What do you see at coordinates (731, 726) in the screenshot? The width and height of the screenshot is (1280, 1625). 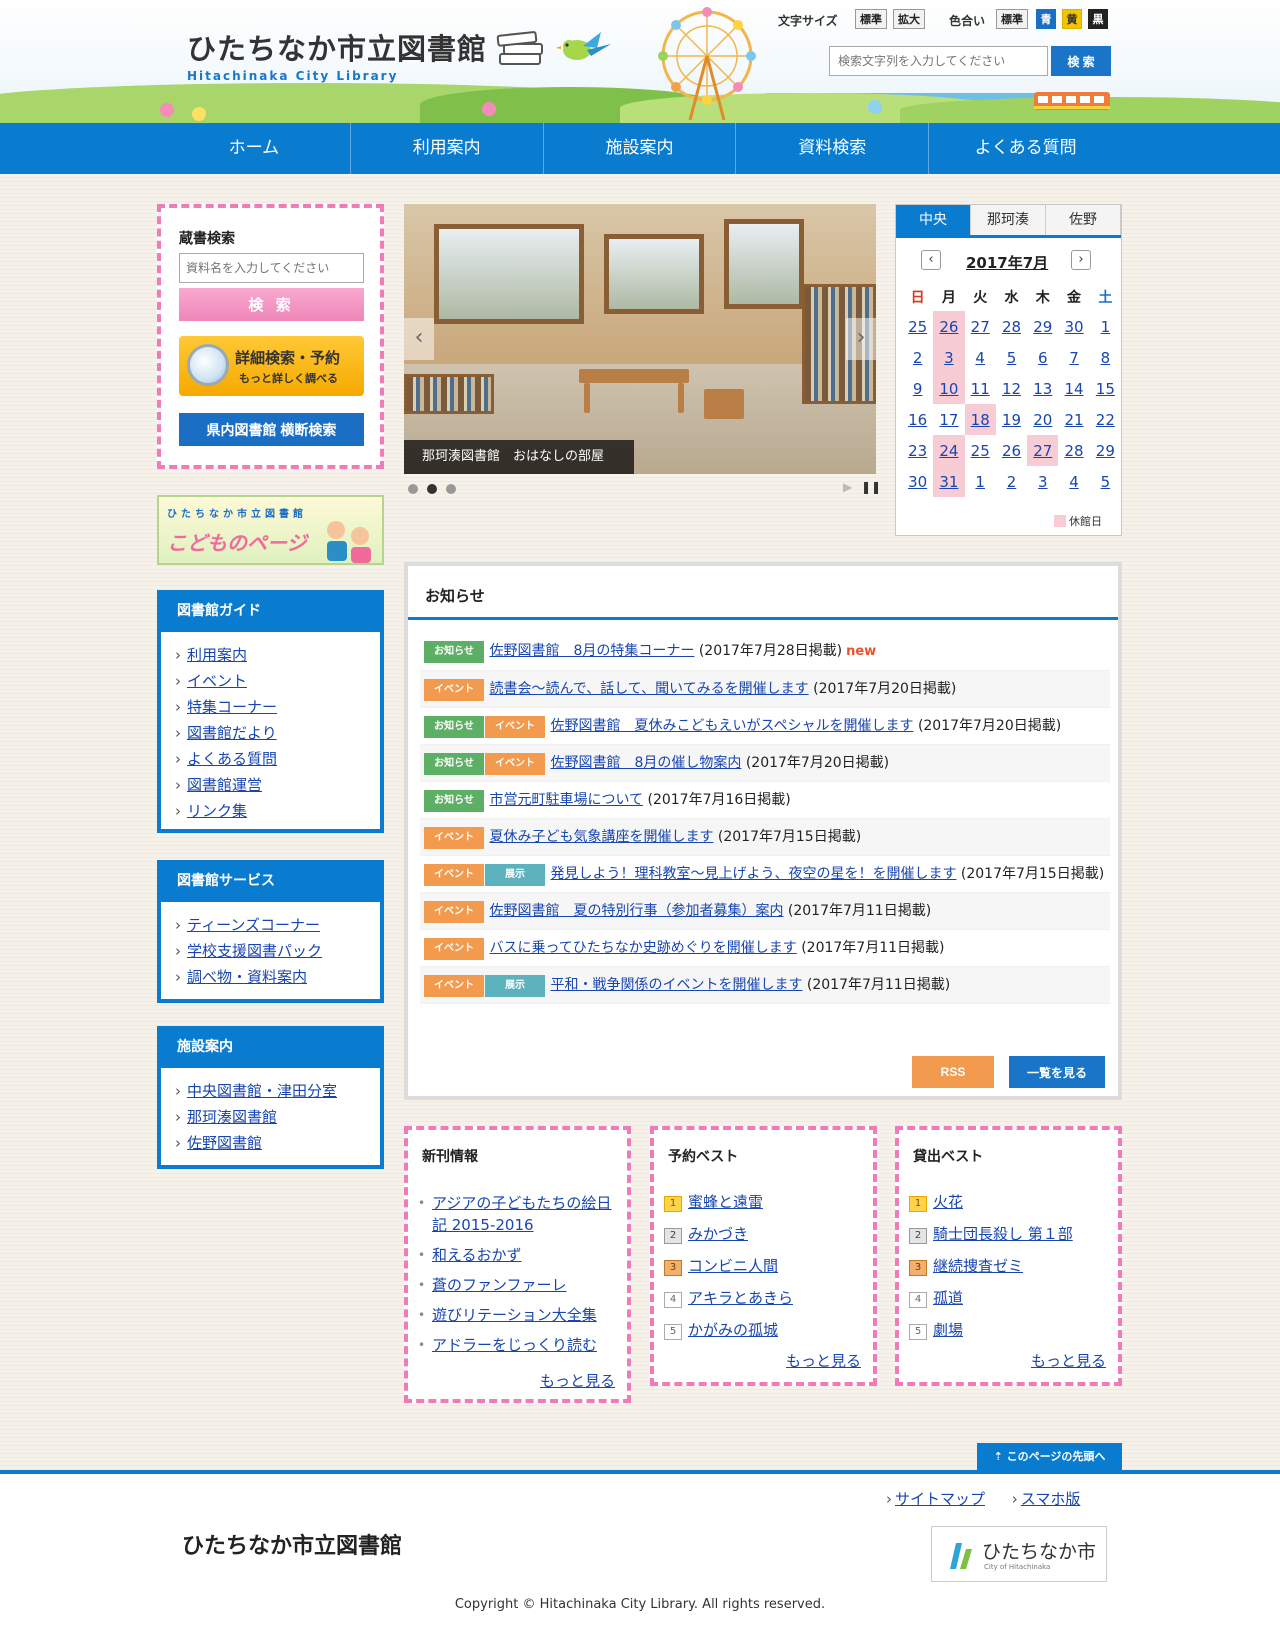 I see `news-link: 佐野図書館 夏休みこどもえいがスペシャルを開催します` at bounding box center [731, 726].